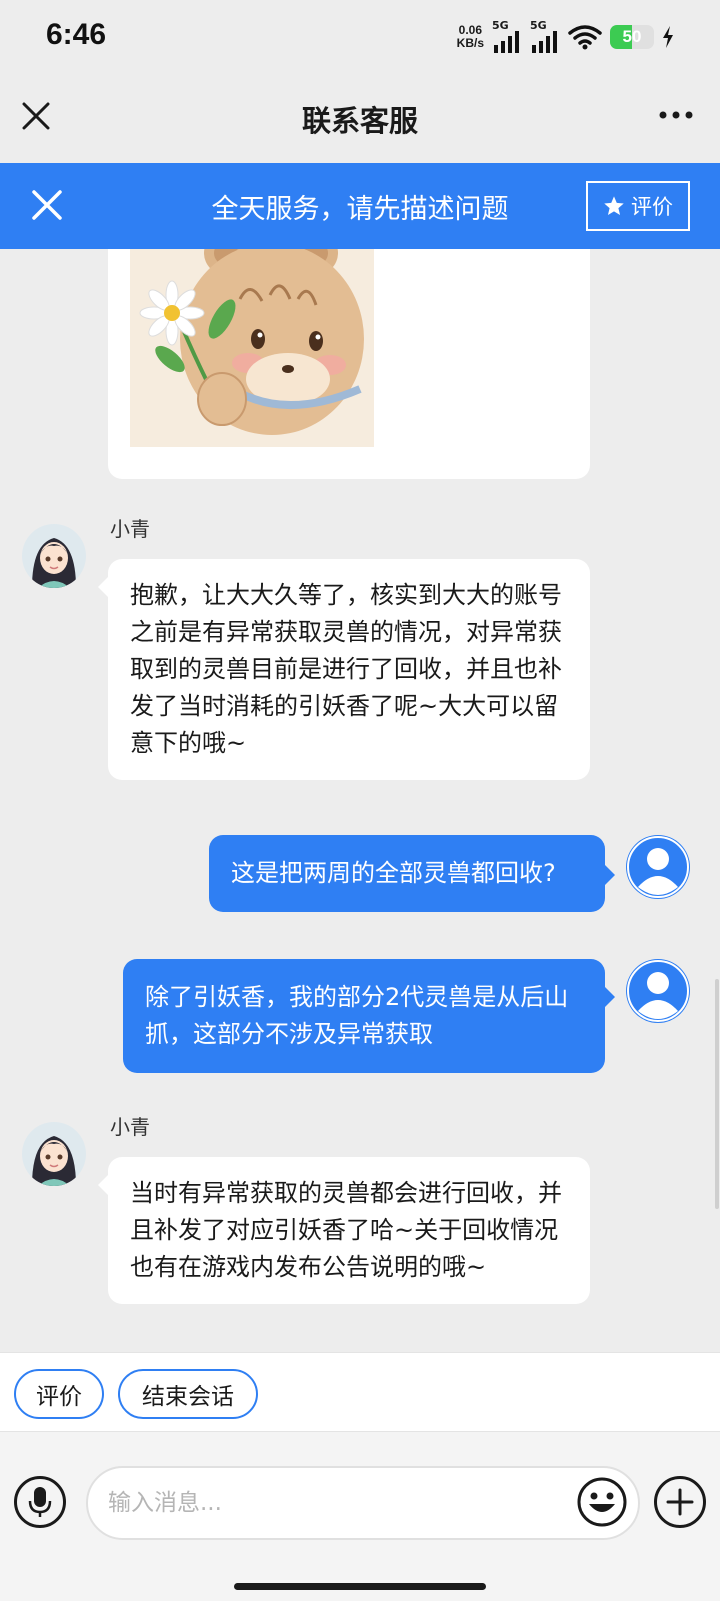 This screenshot has width=720, height=1601. Describe the element at coordinates (47, 205) in the screenshot. I see `close-banner-icon` at that location.